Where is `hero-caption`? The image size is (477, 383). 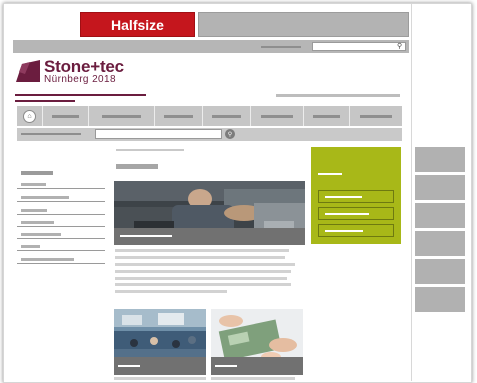
hero-caption is located at coordinates (209, 236).